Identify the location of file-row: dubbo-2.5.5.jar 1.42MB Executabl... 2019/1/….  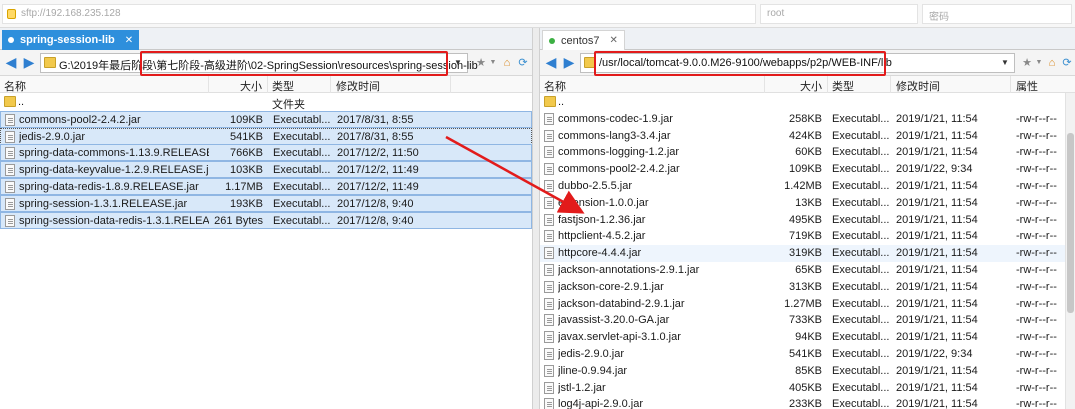
(807, 186).